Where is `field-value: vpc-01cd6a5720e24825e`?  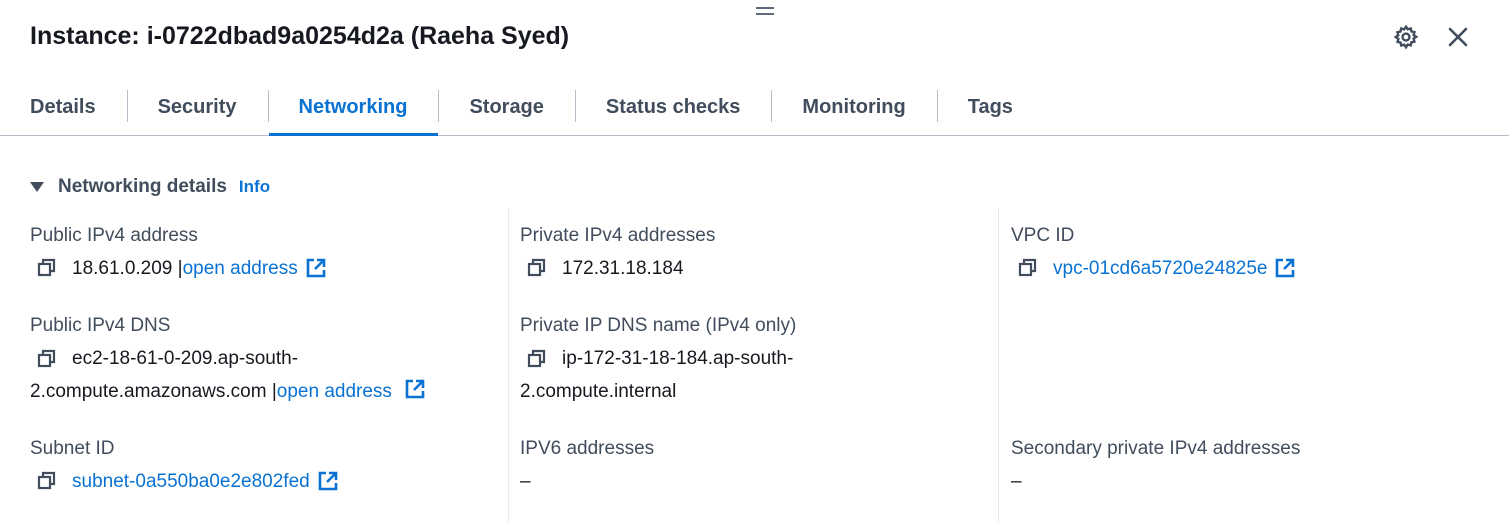
field-value: vpc-01cd6a5720e24825e is located at coordinates (1153, 269).